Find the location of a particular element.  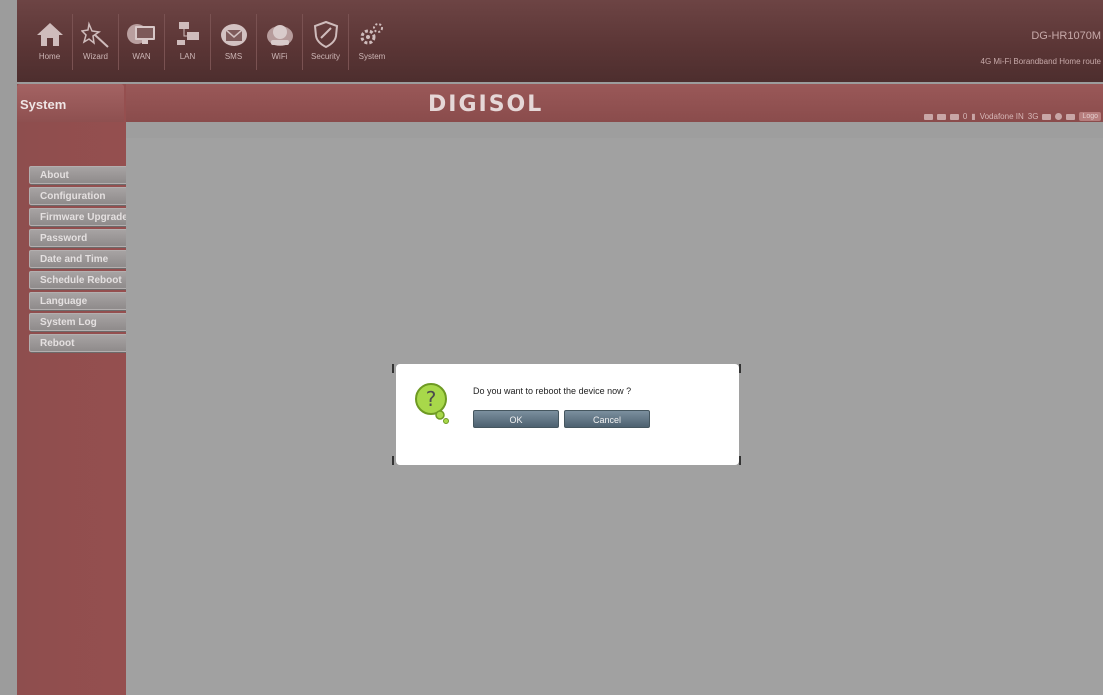

nav-item-home: Home is located at coordinates (50, 42).